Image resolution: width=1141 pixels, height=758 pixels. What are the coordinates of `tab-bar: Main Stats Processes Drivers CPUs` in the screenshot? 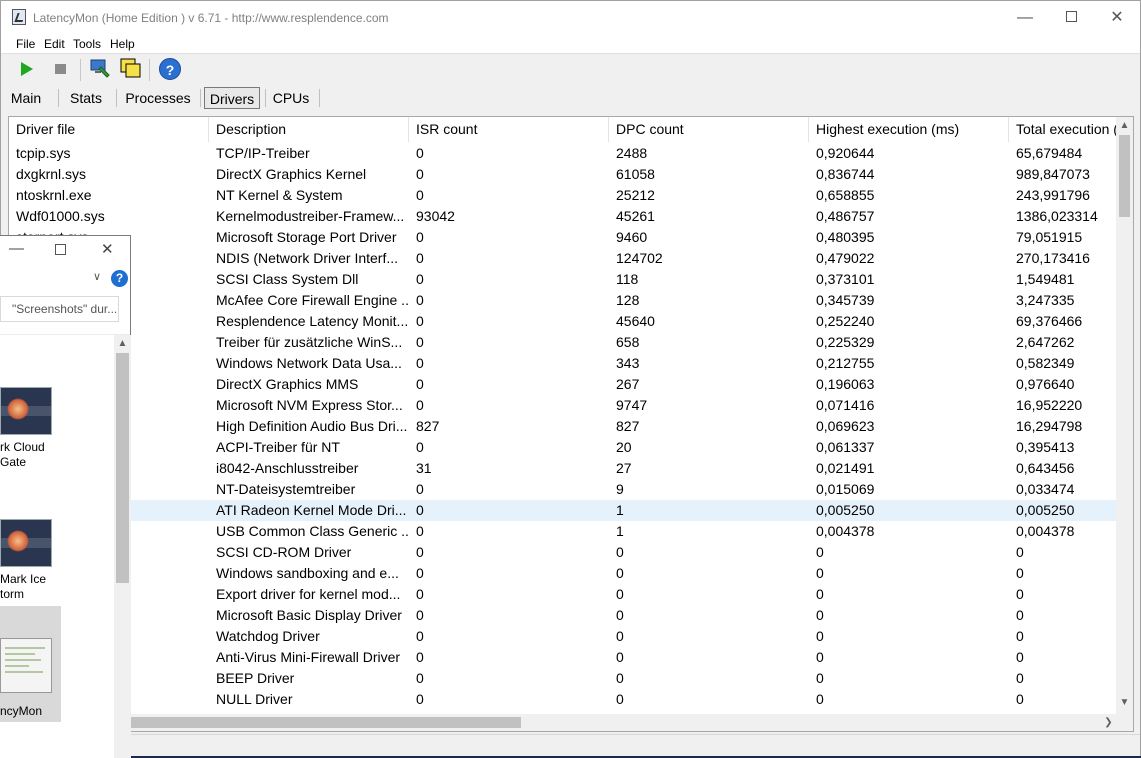 It's located at (570, 98).